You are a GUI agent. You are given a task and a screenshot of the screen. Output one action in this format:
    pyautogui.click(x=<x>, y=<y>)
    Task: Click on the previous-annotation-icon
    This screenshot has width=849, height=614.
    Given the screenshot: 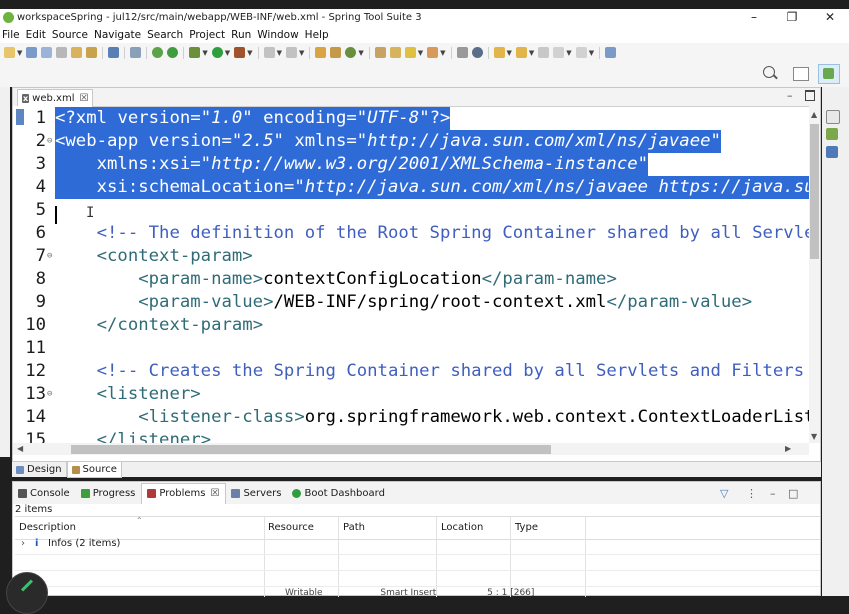 What is the action you would take?
    pyautogui.click(x=521, y=52)
    